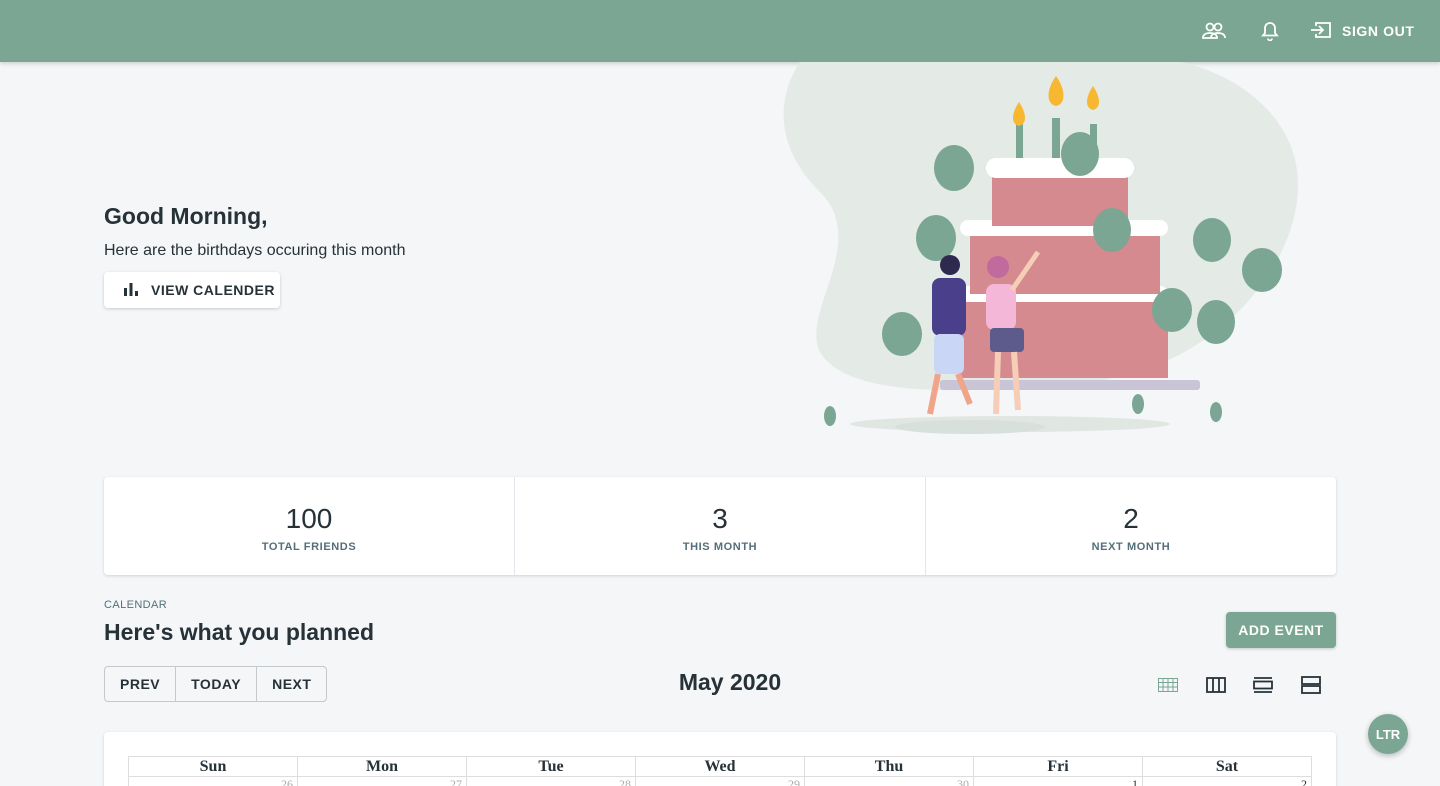 The image size is (1440, 786). I want to click on view-calendar-label: VIEW CALENDER, so click(213, 290).